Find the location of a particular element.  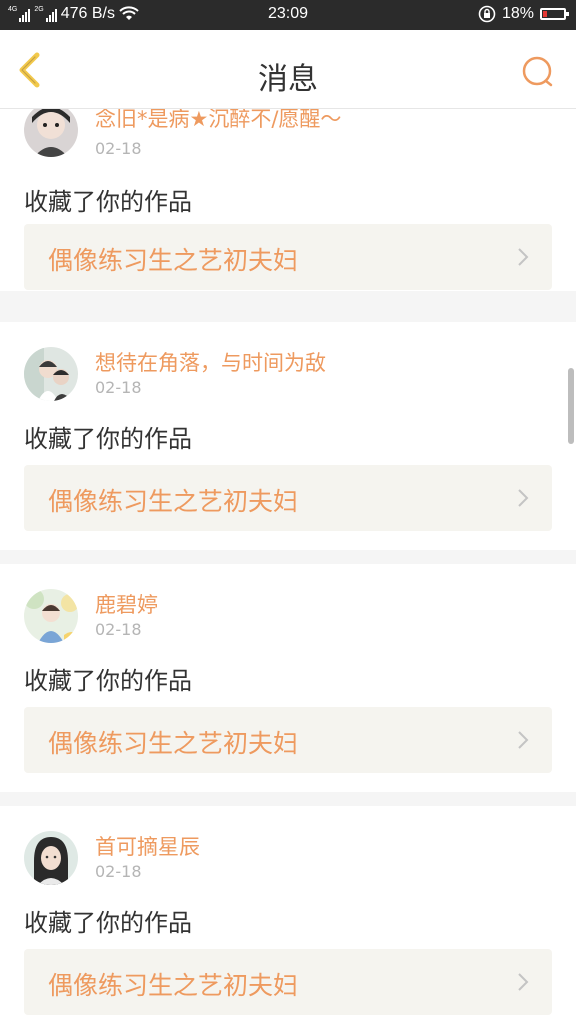

username: 首可摘星辰 is located at coordinates (147, 846).